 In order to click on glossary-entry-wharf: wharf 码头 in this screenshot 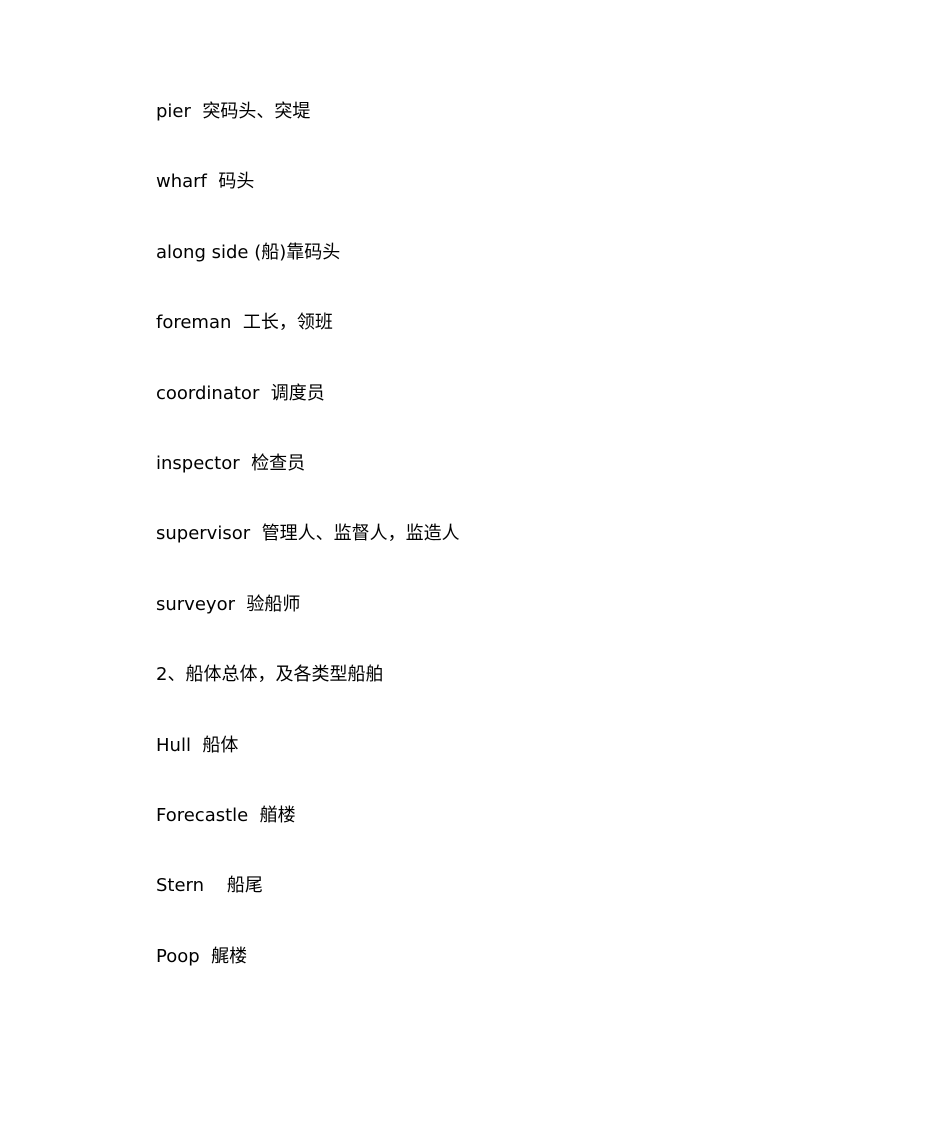, I will do `click(205, 182)`.